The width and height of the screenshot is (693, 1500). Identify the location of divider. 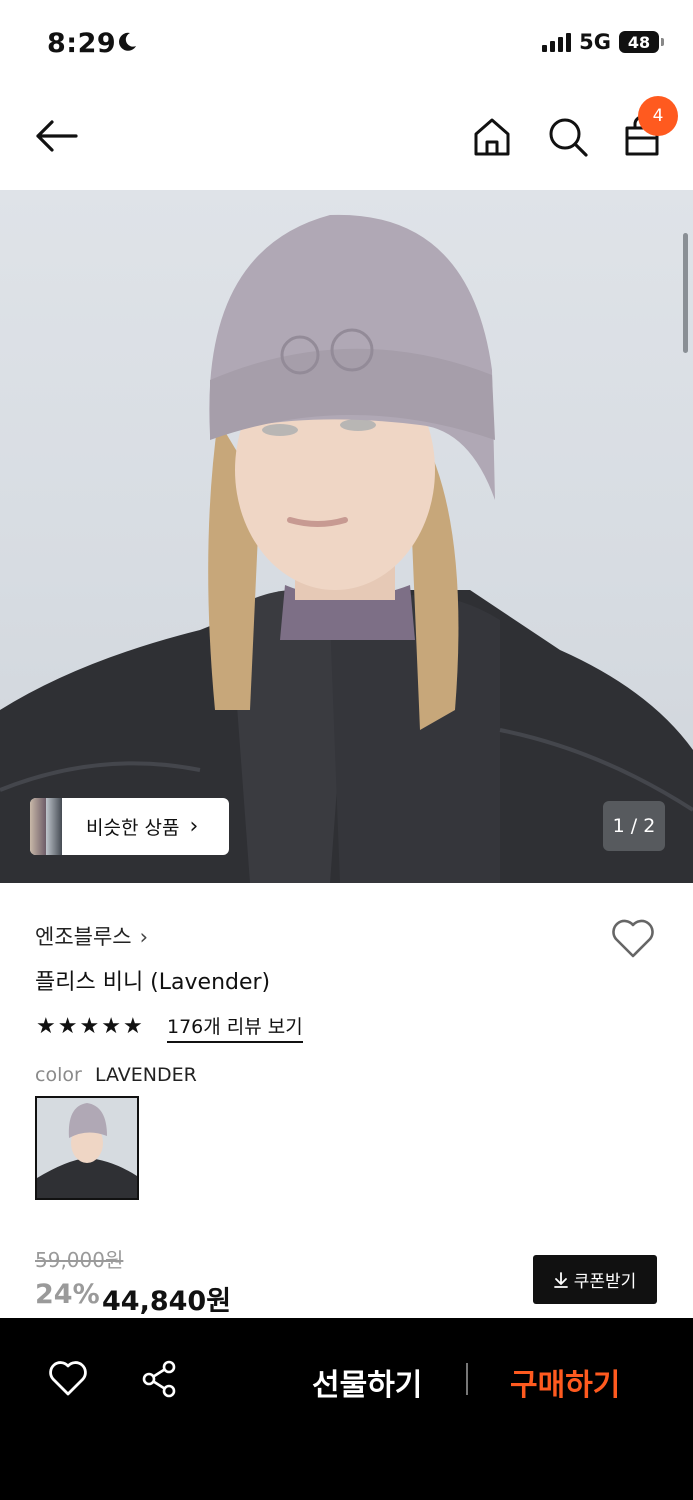
(467, 1379).